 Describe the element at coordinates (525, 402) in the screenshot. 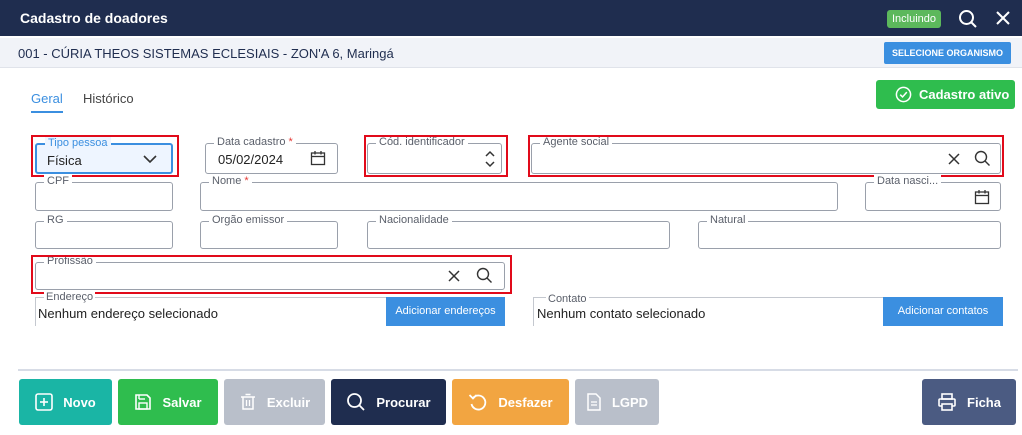

I see `desfazer-label: Desfazer` at that location.